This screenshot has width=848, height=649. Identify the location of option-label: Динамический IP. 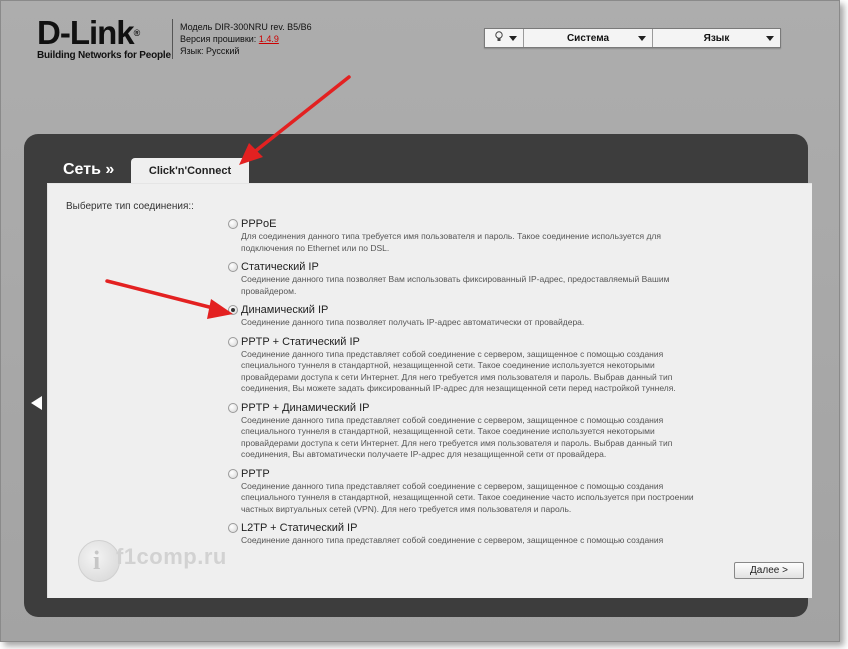
(285, 310).